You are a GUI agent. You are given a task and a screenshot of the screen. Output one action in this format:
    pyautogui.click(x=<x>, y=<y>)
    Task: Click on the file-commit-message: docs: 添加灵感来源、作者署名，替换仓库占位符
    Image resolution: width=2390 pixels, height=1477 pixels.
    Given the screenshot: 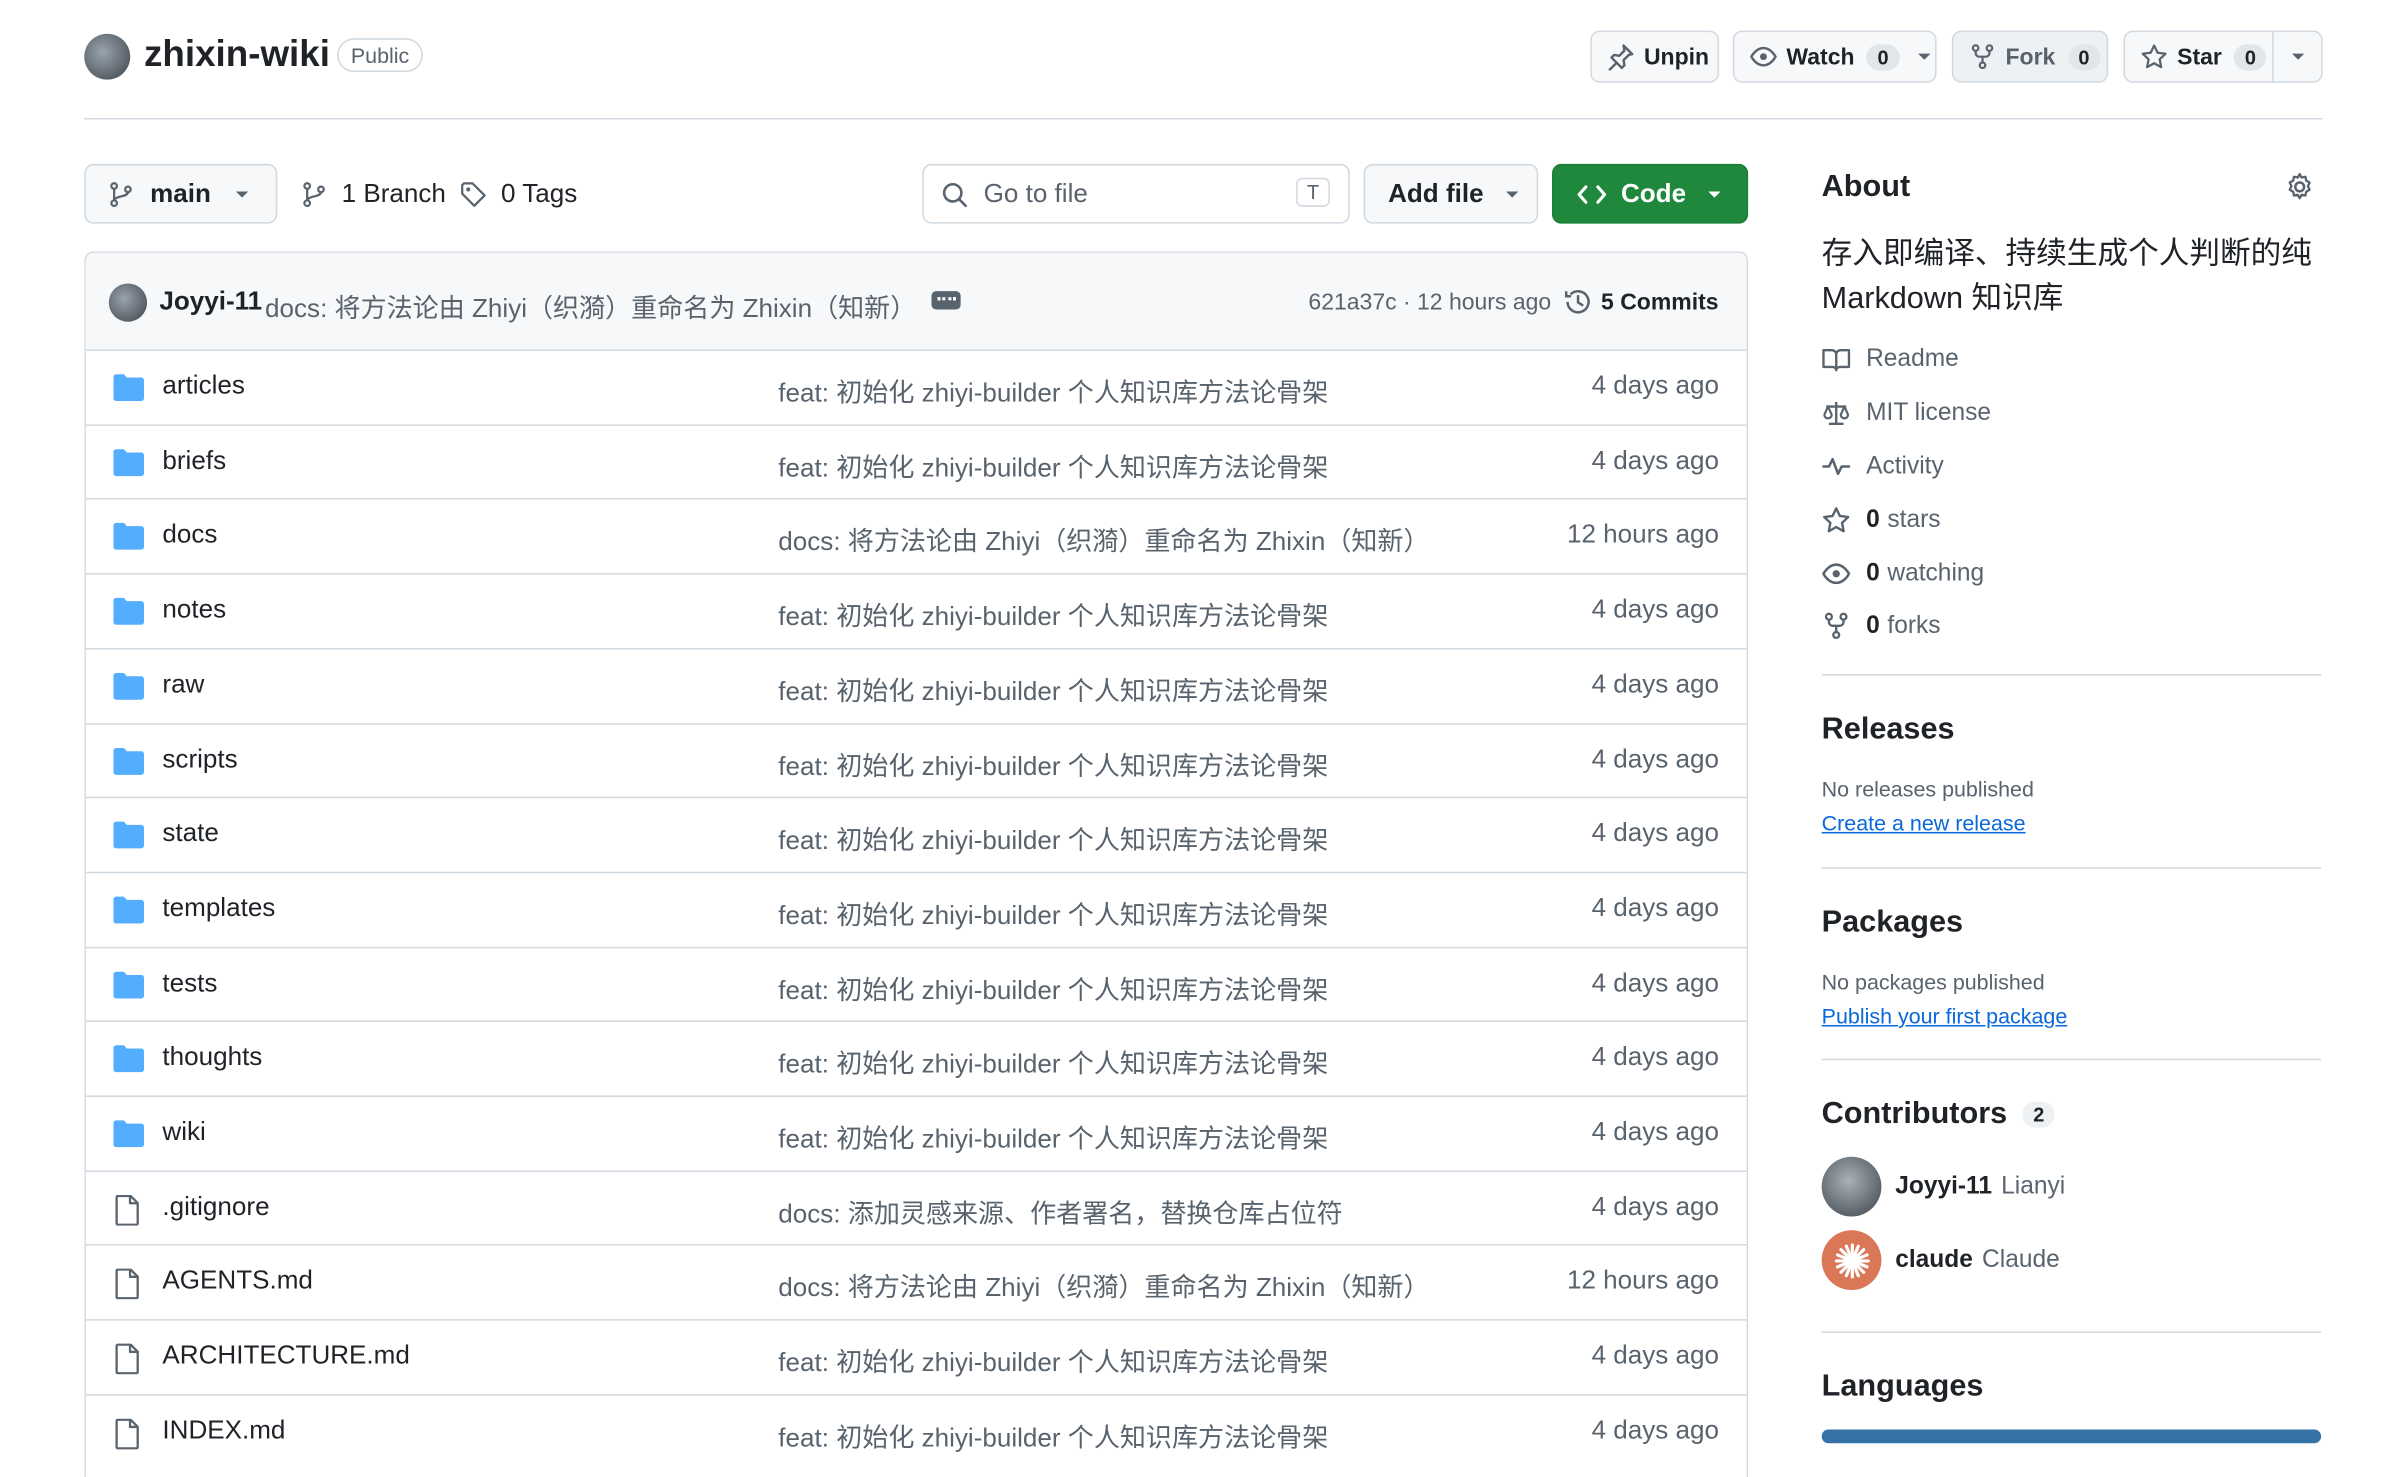 What is the action you would take?
    pyautogui.click(x=1060, y=1210)
    